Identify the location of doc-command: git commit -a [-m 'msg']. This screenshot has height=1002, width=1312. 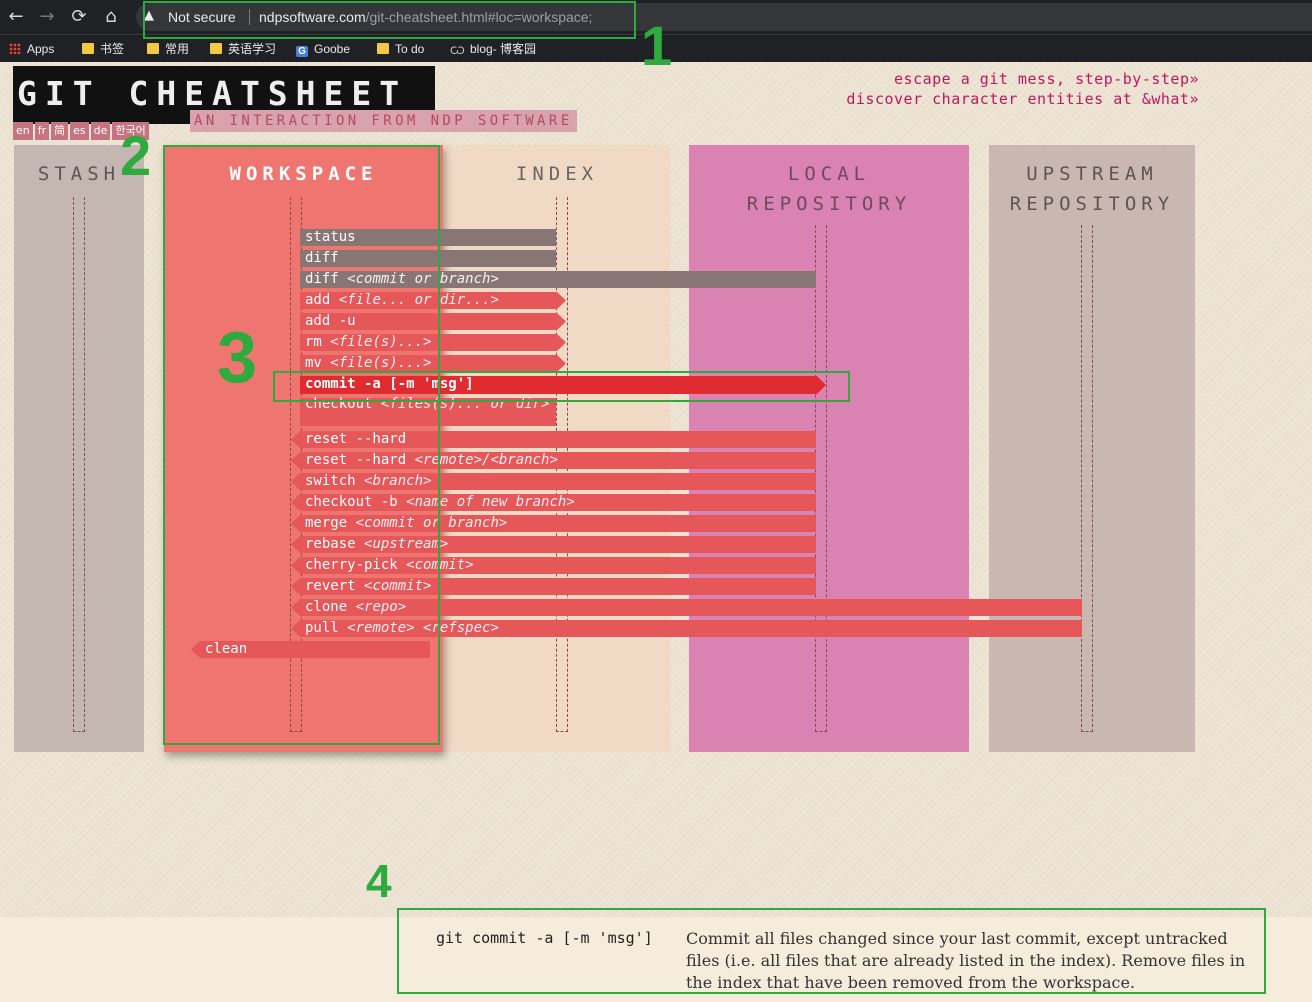
(544, 938).